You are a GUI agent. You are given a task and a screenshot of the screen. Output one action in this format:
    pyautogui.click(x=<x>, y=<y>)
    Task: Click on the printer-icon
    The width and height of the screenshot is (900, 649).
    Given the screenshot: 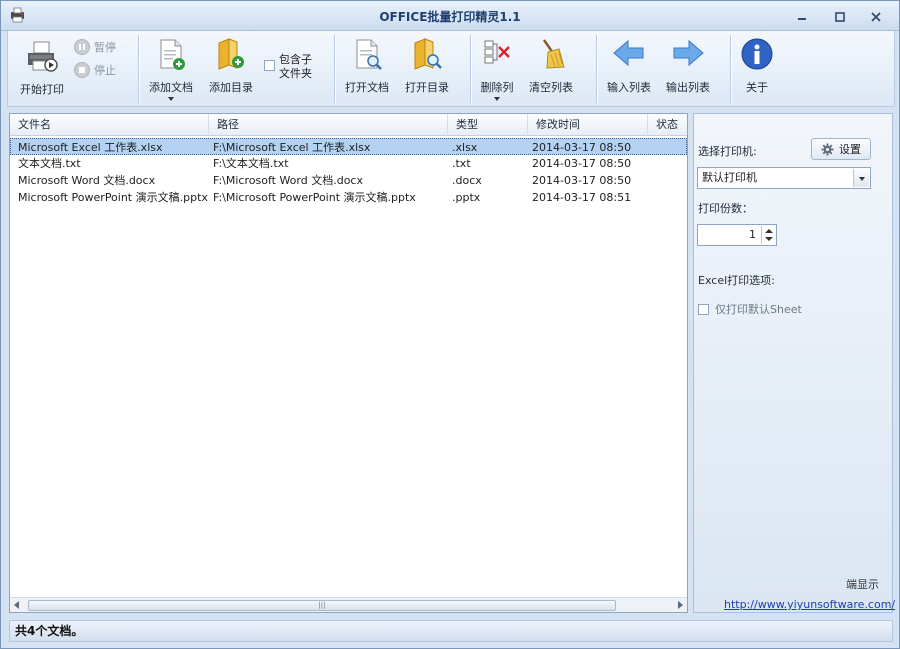 What is the action you would take?
    pyautogui.click(x=43, y=56)
    